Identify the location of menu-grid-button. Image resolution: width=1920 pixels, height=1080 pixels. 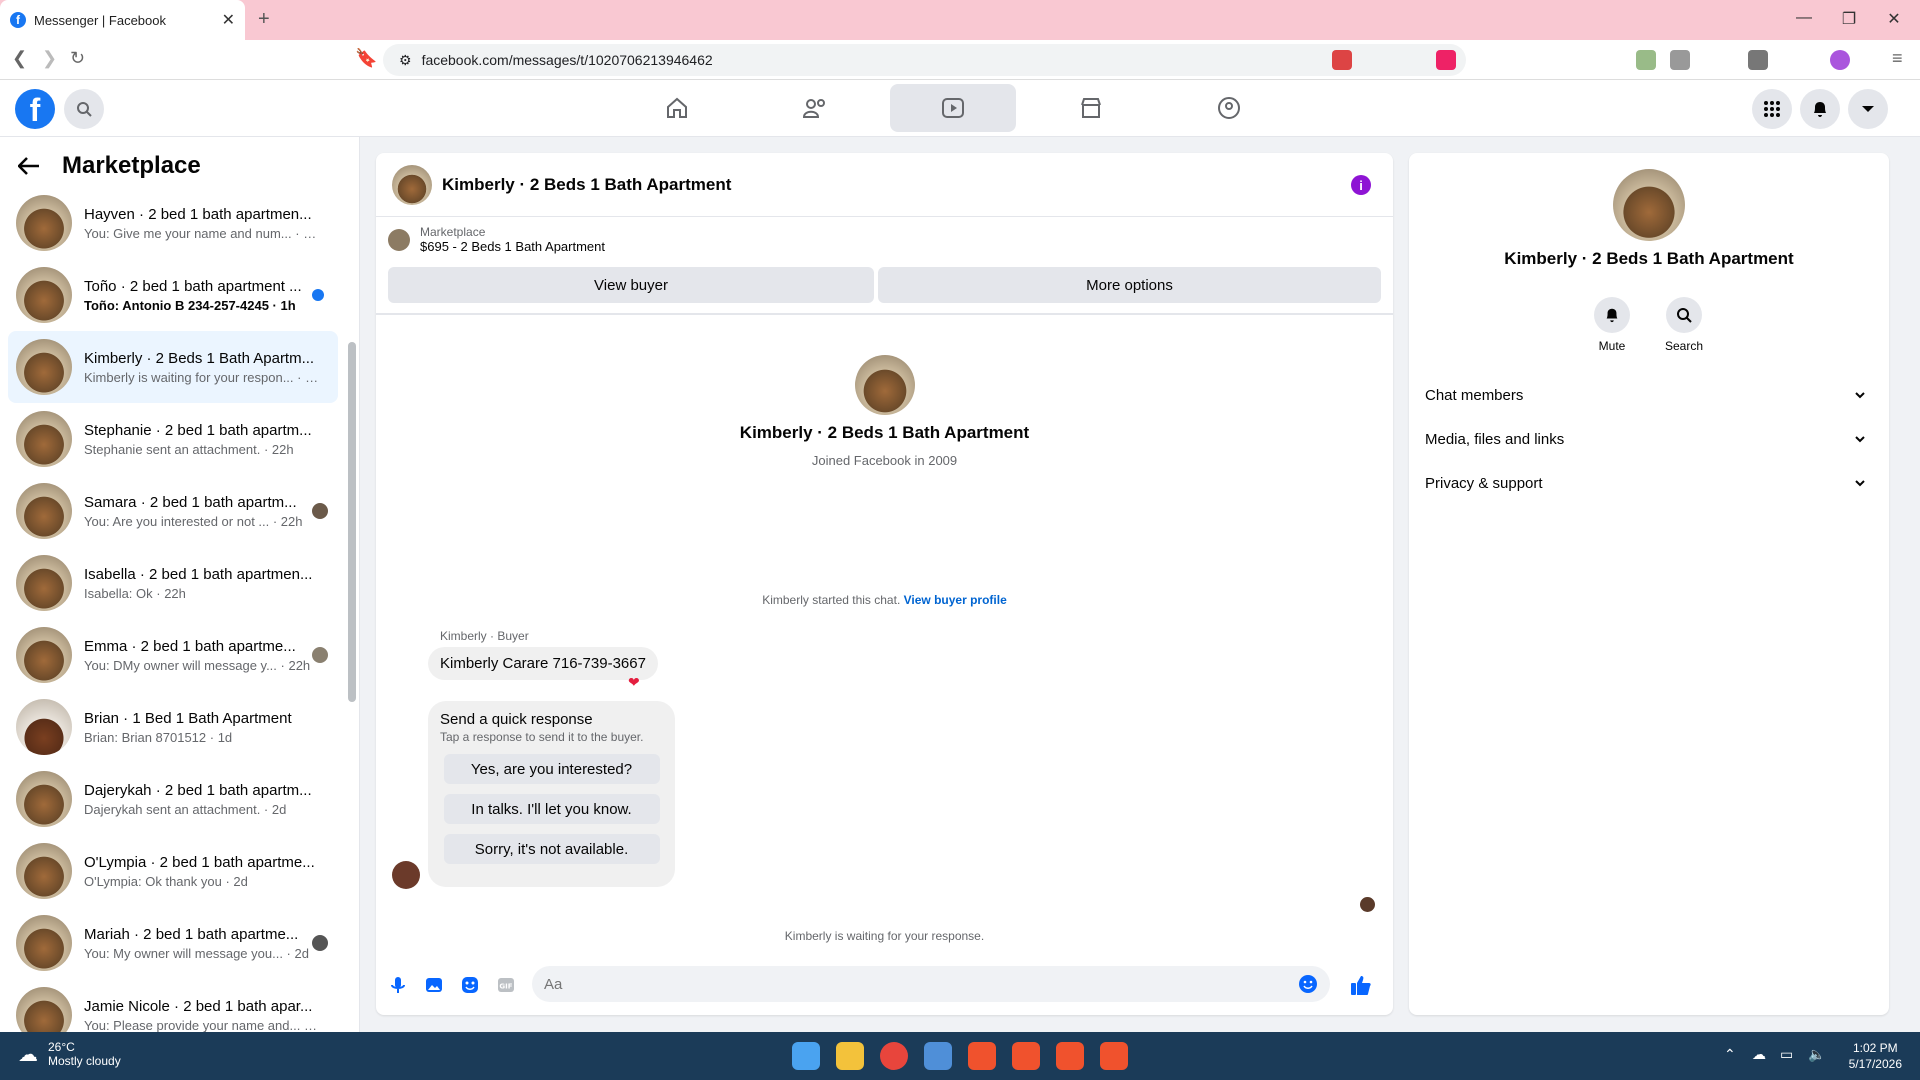
(1772, 109).